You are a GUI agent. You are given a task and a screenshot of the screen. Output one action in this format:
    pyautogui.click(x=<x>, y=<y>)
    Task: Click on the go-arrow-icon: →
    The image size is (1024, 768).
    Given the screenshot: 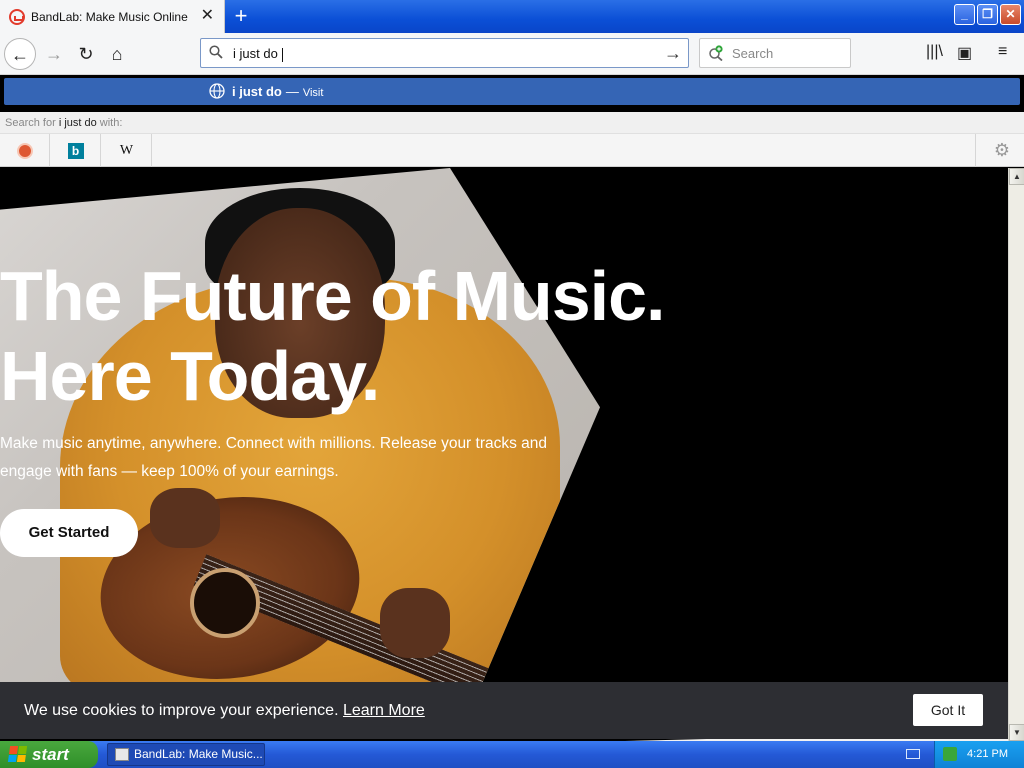 What is the action you would take?
    pyautogui.click(x=673, y=53)
    